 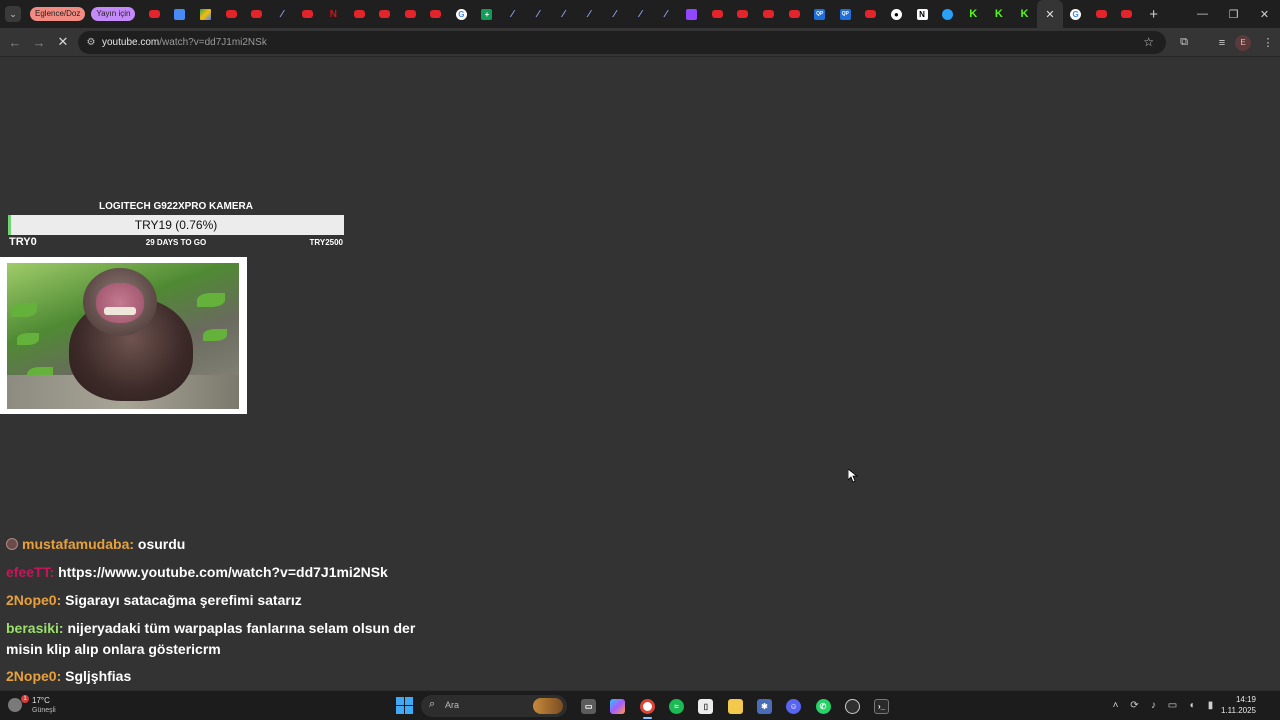 I want to click on settings-app-icon: ✱, so click(x=764, y=706).